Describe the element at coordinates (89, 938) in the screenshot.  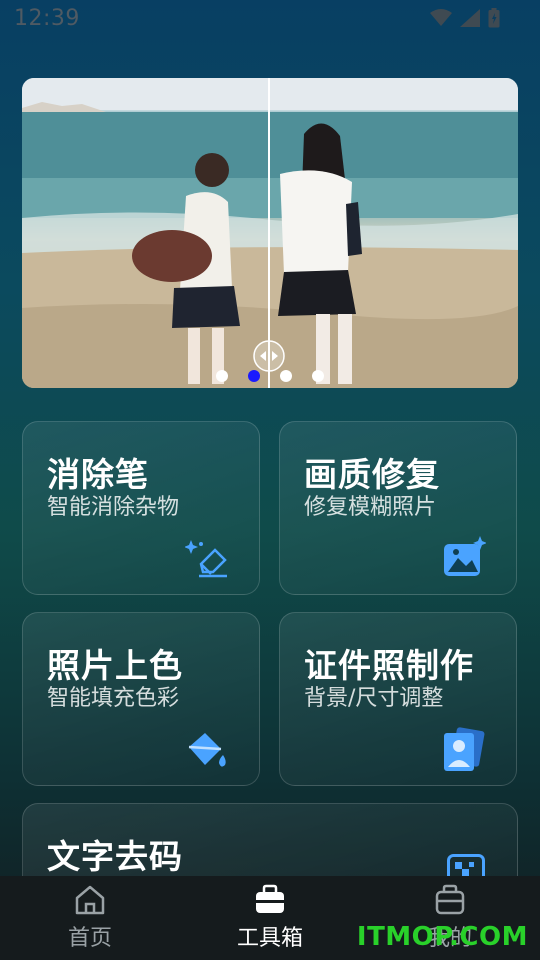
I see `tab-label: 首页` at that location.